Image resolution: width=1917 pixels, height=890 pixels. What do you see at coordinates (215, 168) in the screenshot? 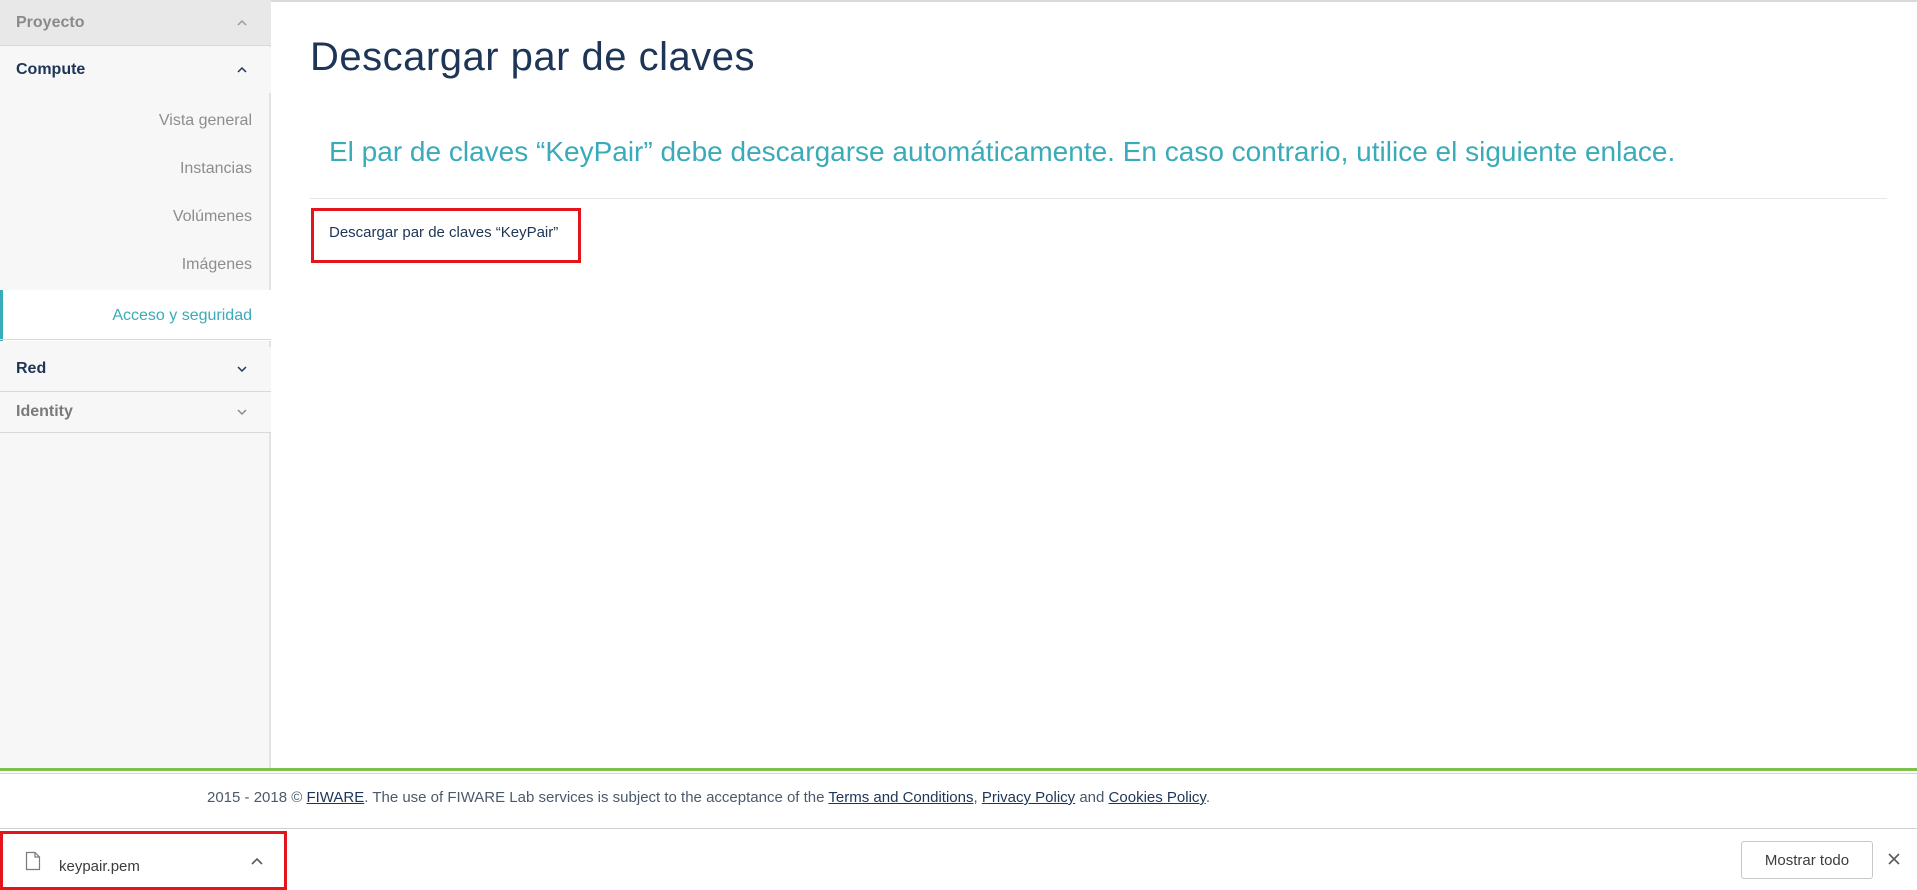
I see `sidebar-item-label: Instancias` at bounding box center [215, 168].